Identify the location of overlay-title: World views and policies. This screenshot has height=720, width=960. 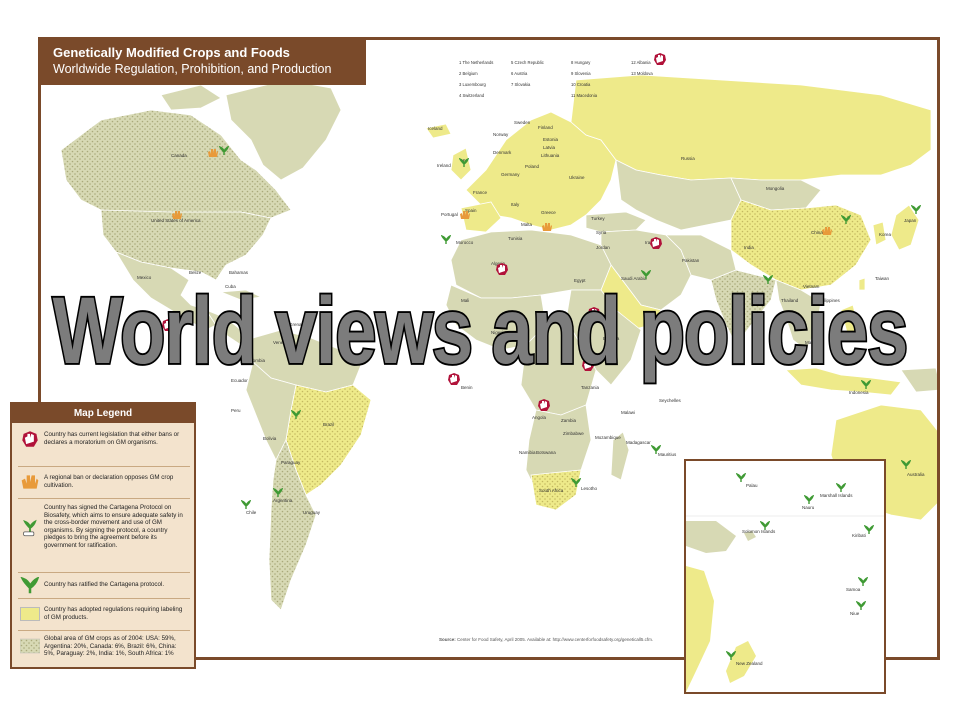
(480, 330).